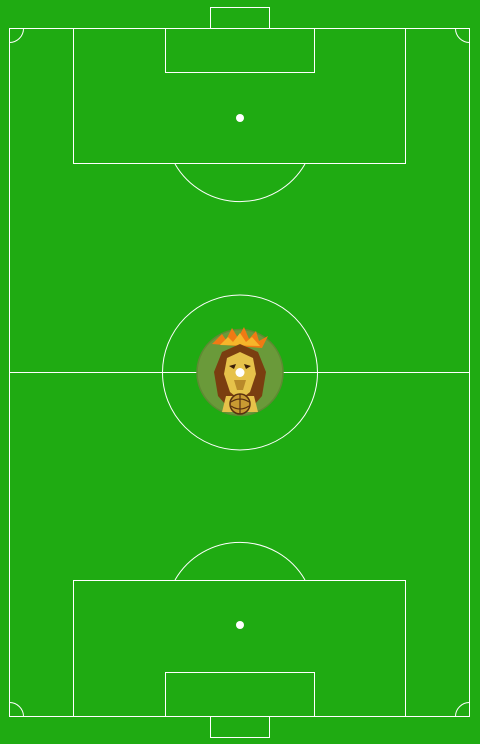  What do you see at coordinates (240, 625) in the screenshot?
I see `bottom-penalty-spot` at bounding box center [240, 625].